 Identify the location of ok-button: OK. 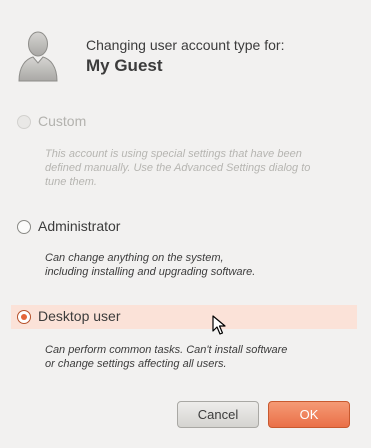
(309, 414).